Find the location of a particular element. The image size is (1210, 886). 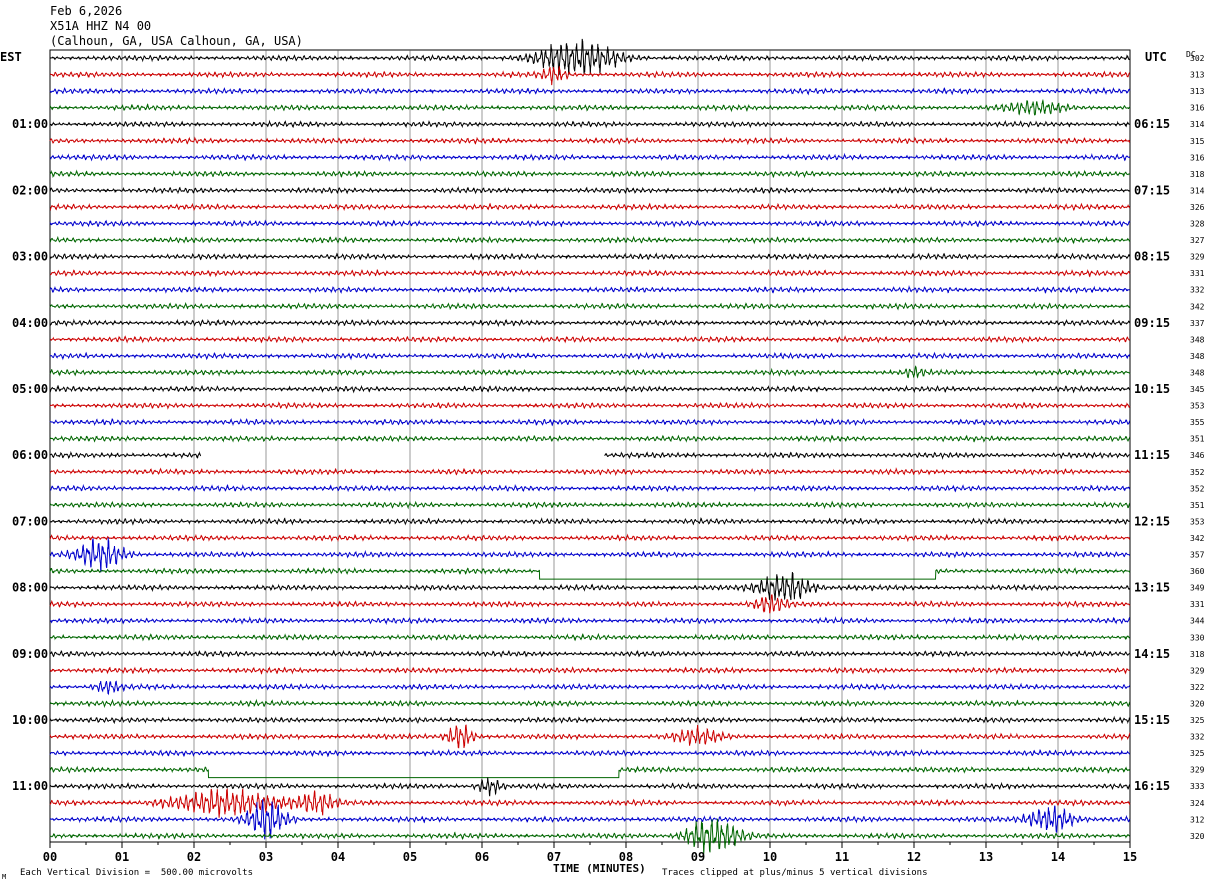

dc-offset-label: 355 is located at coordinates (1197, 422).